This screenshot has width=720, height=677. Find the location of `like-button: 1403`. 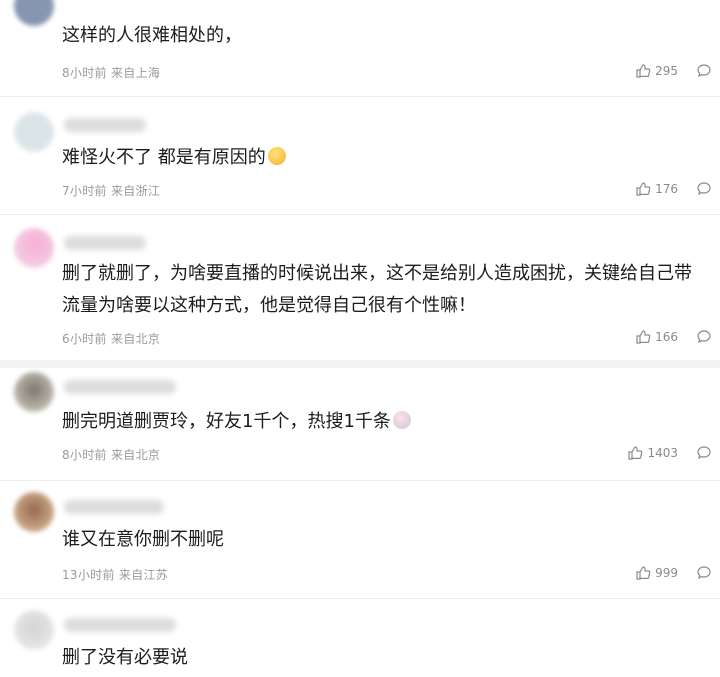

like-button: 1403 is located at coordinates (652, 453).